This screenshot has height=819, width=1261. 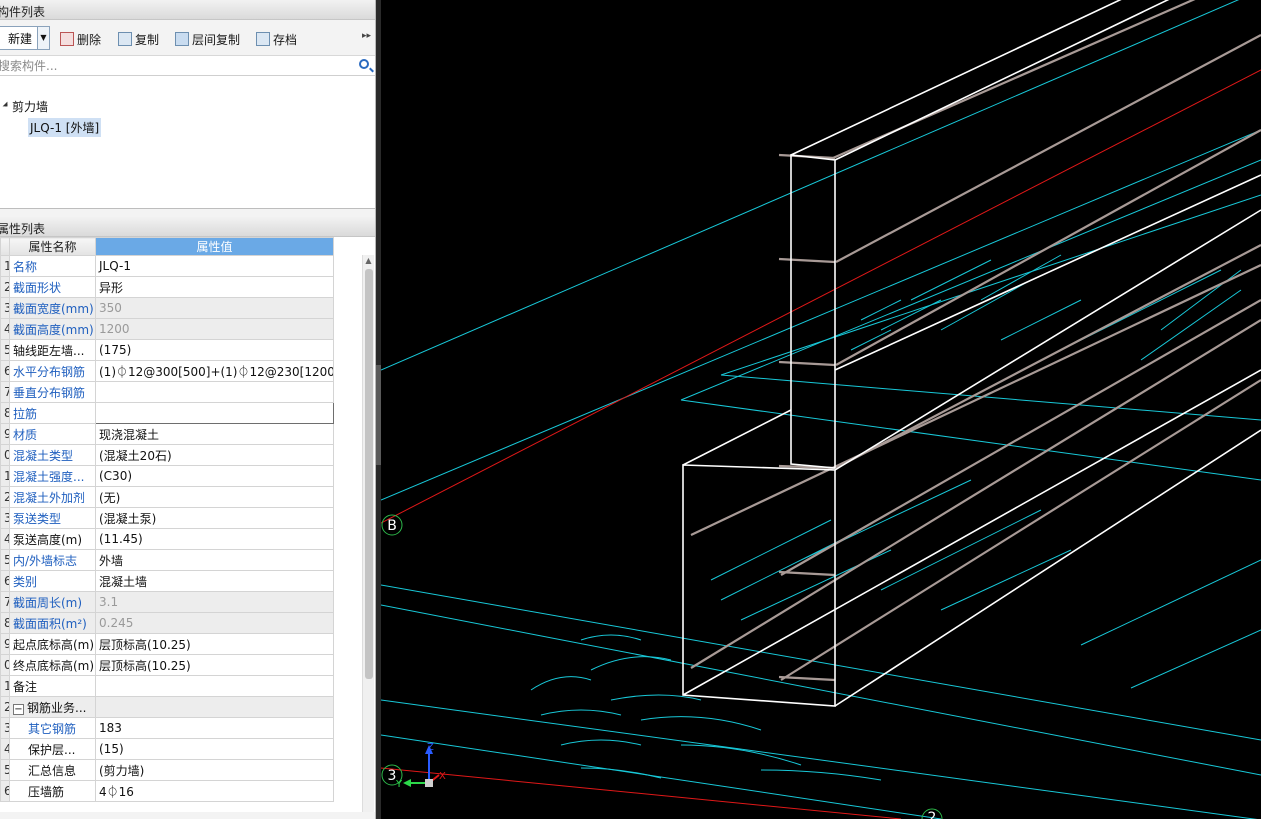 I want to click on table-row: 5汇总信息(剪力墙), so click(x=167, y=770).